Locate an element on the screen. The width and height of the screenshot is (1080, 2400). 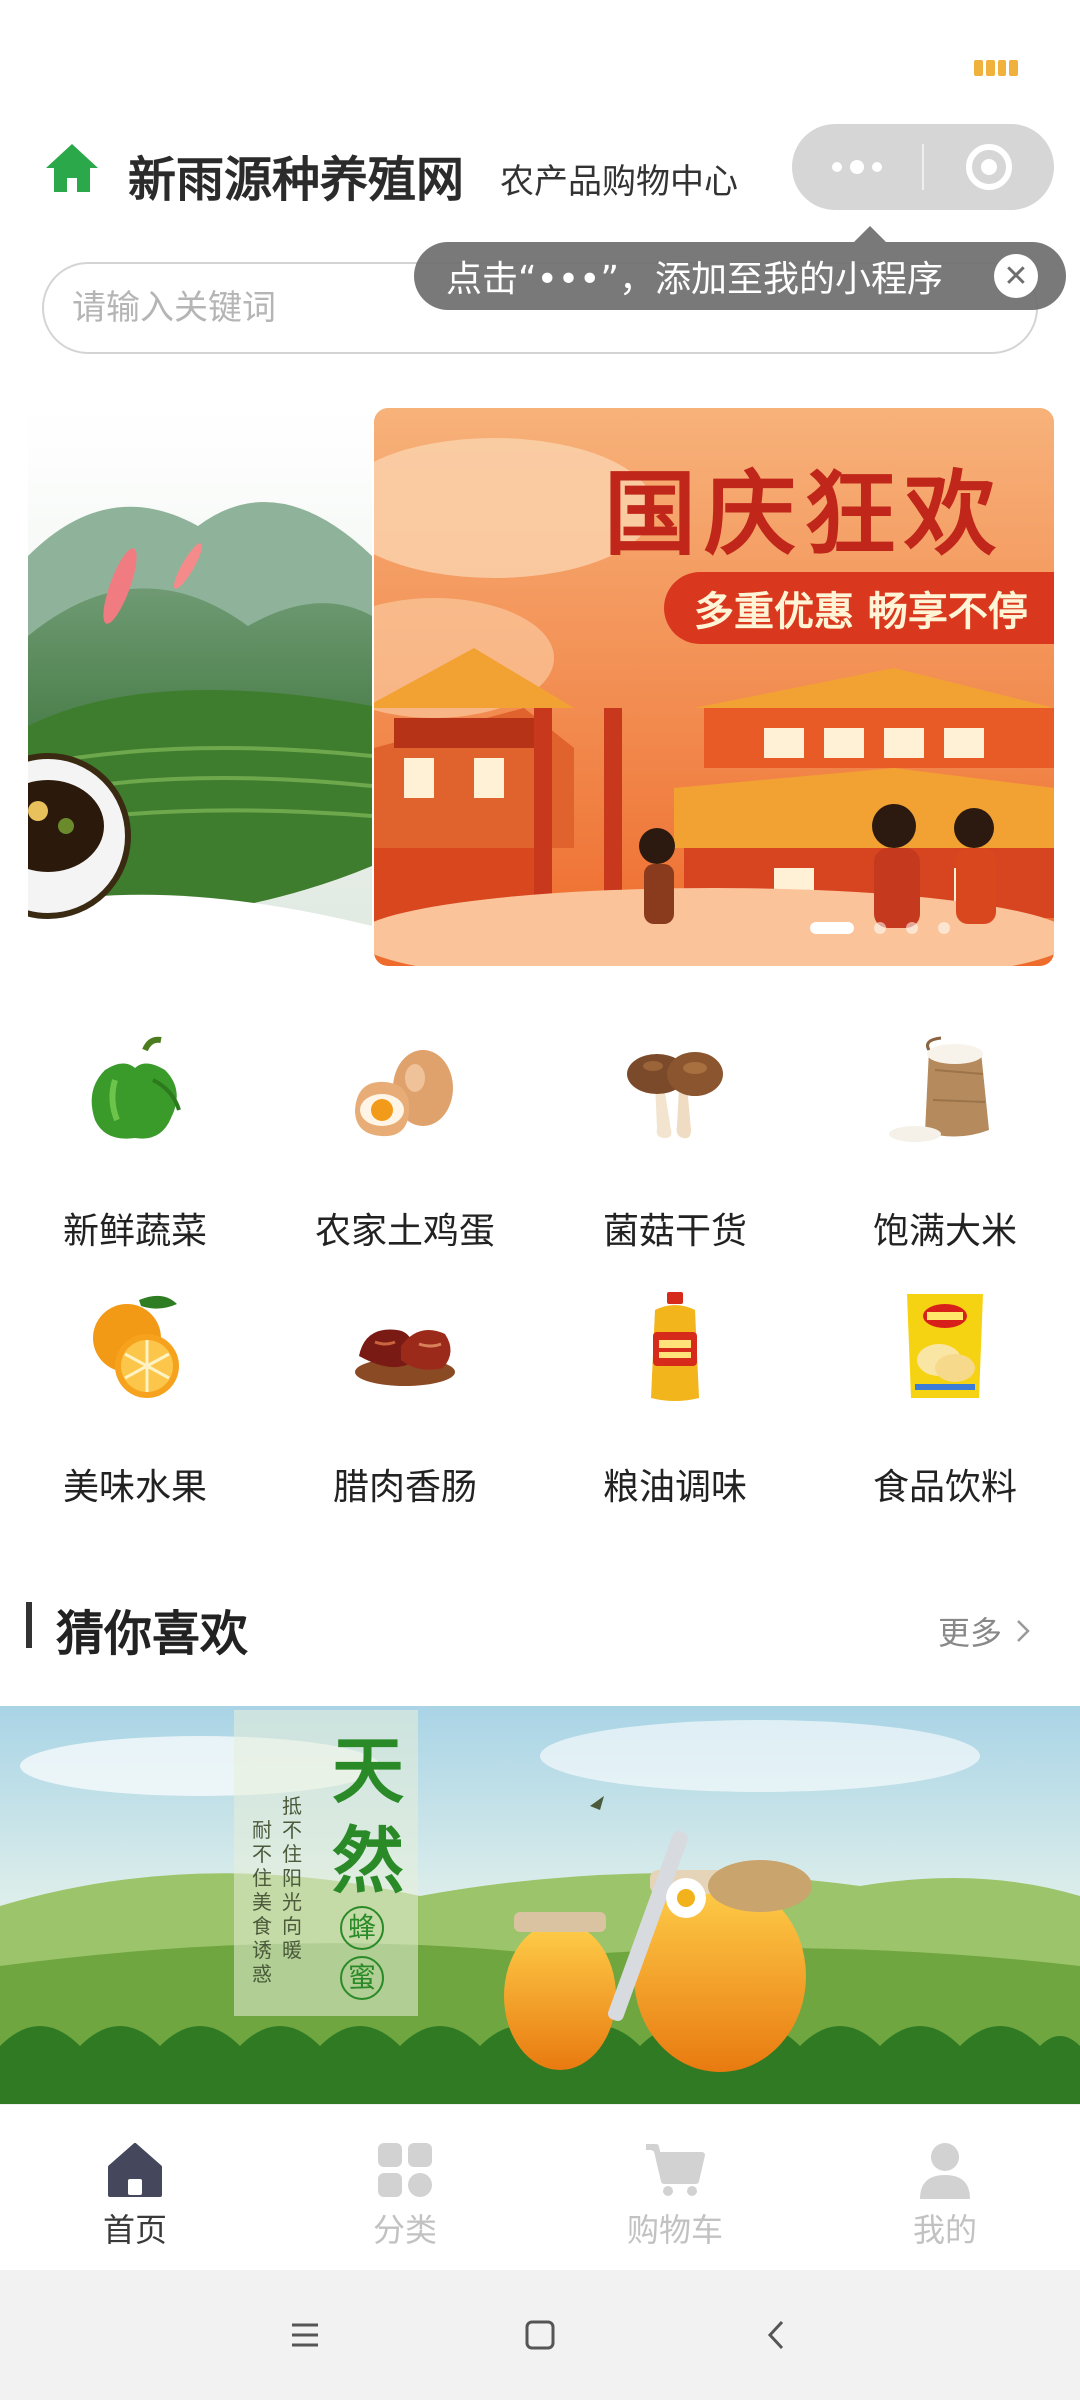
chips-bag-icon is located at coordinates (945, 1346).